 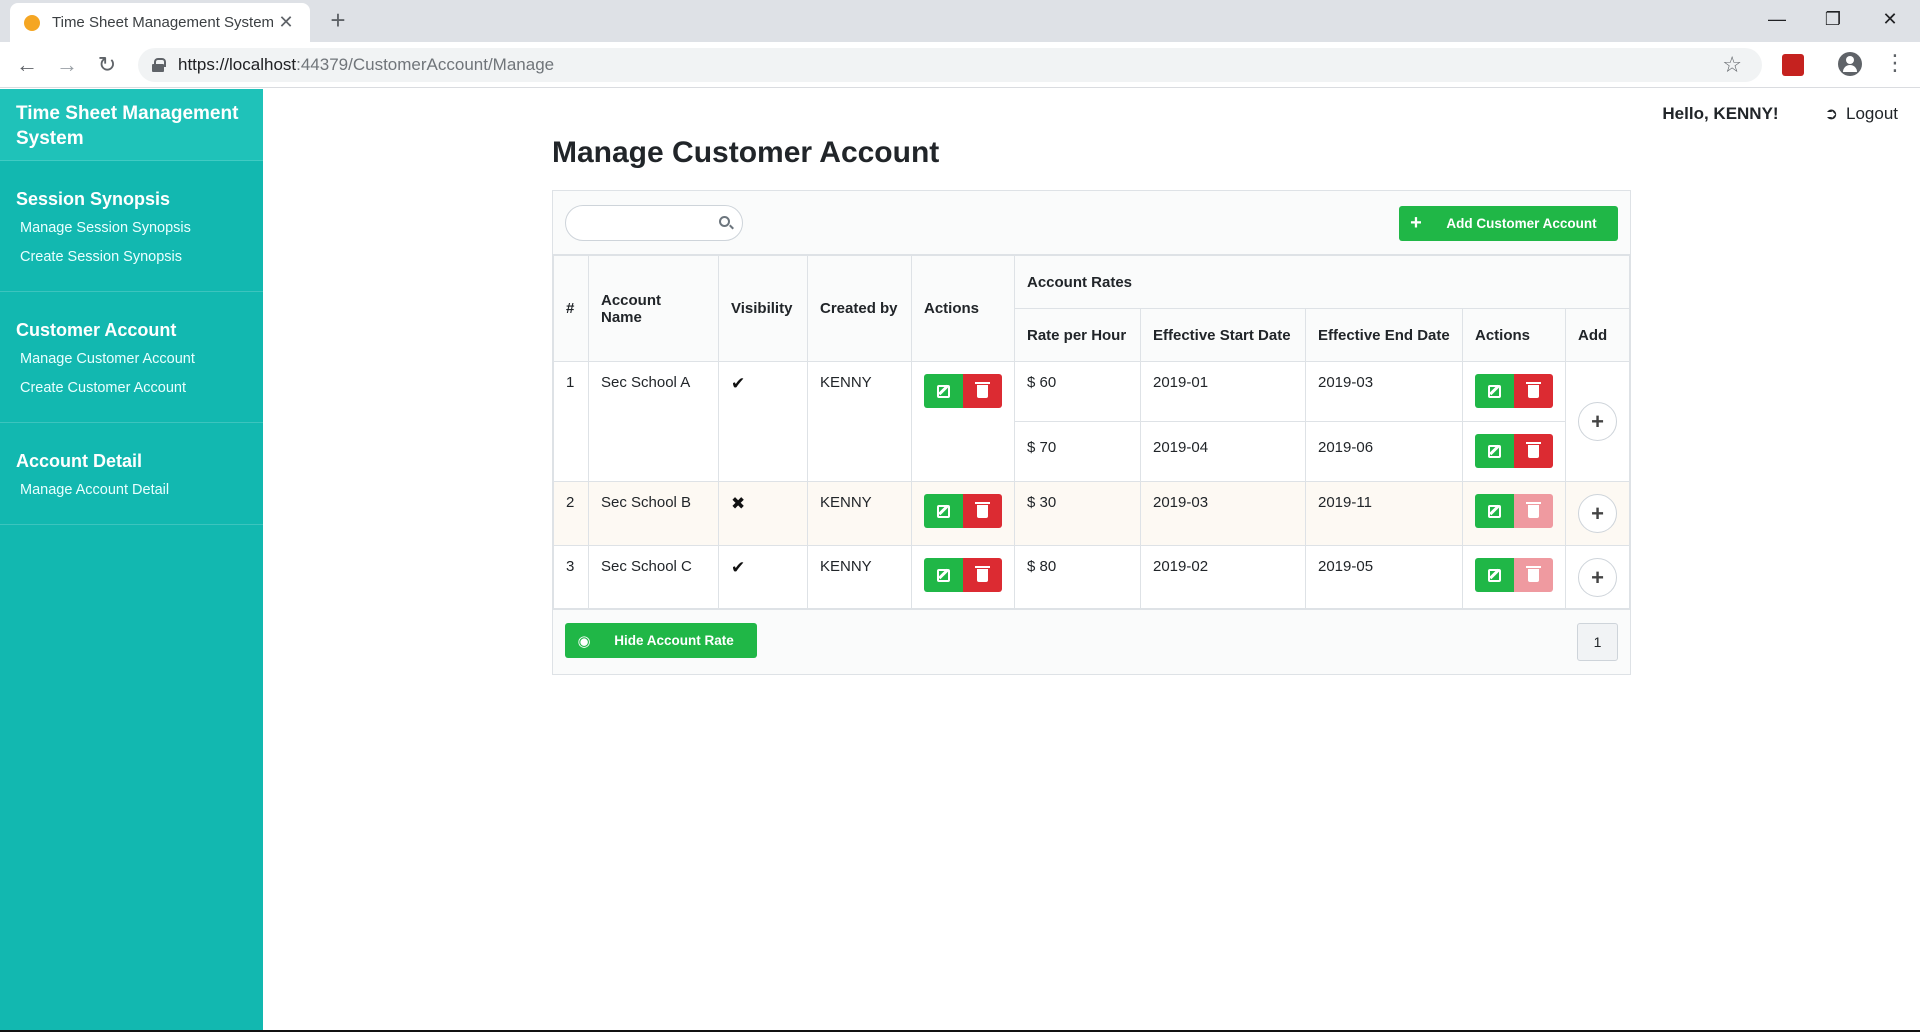 I want to click on hide-account-rate-button: ◉ Hide Account Rate, so click(x=661, y=640).